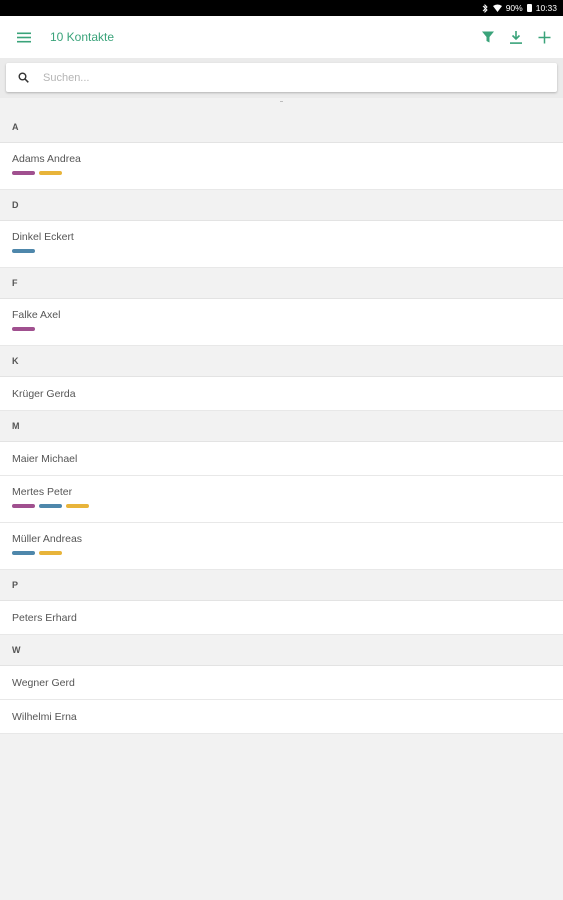  Describe the element at coordinates (44, 393) in the screenshot. I see `contact-name: Krüger Gerda` at that location.